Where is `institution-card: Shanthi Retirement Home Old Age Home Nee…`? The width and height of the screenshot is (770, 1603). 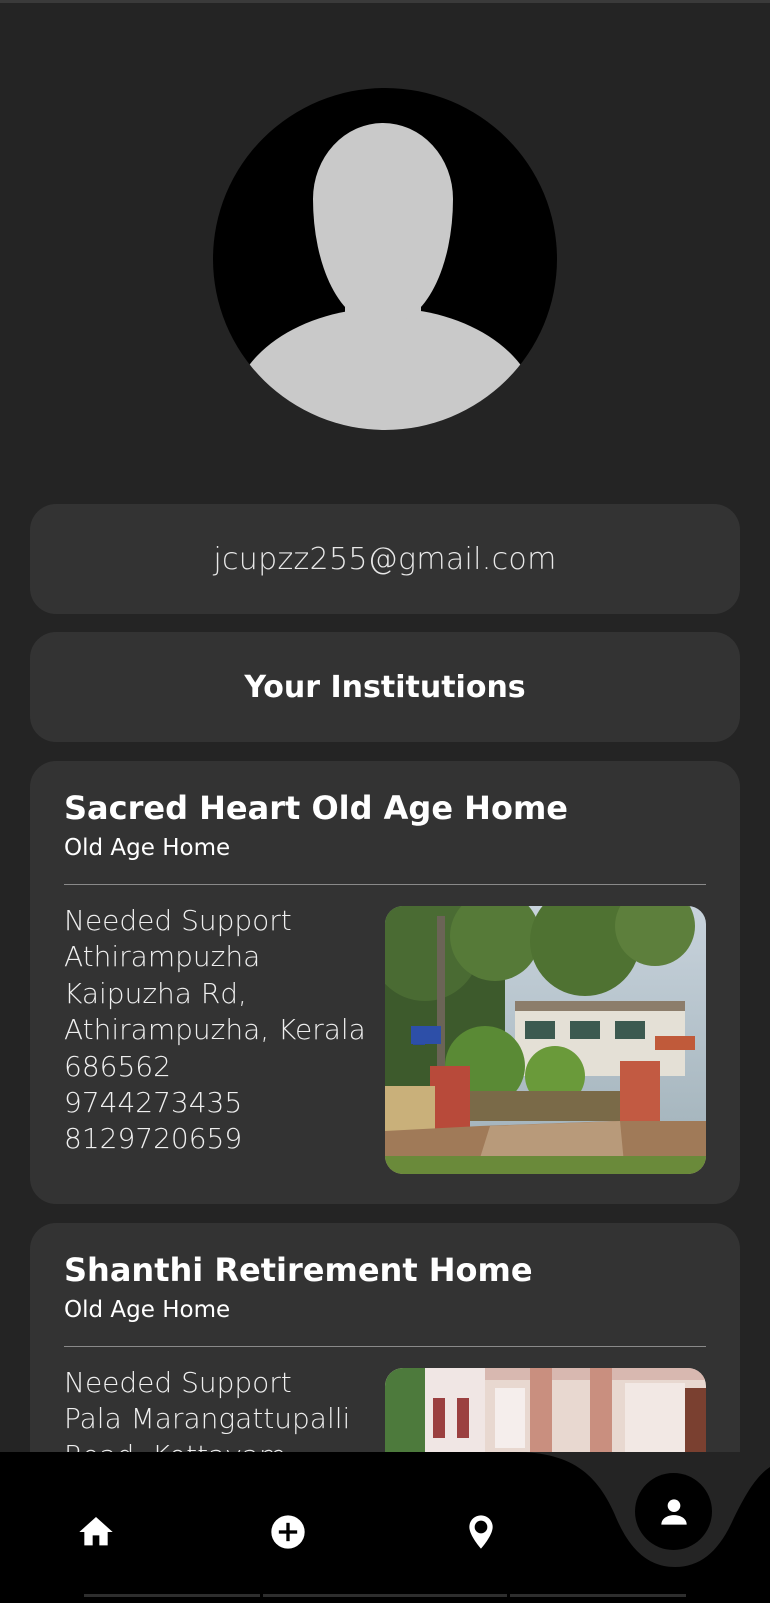
institution-card: Shanthi Retirement Home Old Age Home Nee… is located at coordinates (385, 1337).